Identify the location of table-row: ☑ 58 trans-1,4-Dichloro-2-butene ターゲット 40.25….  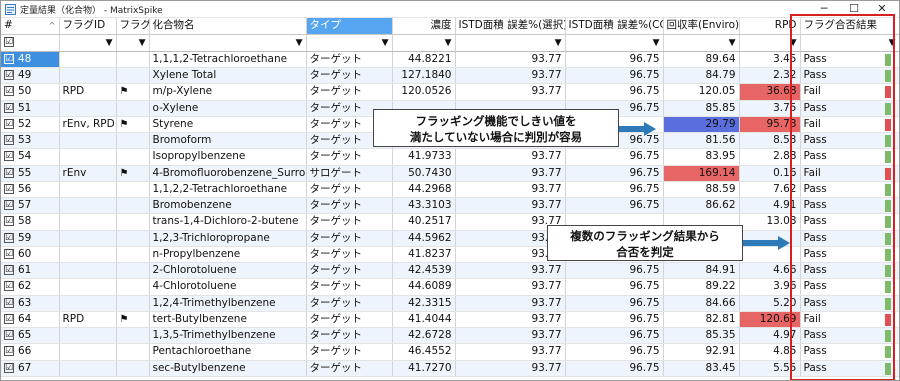
(450, 222).